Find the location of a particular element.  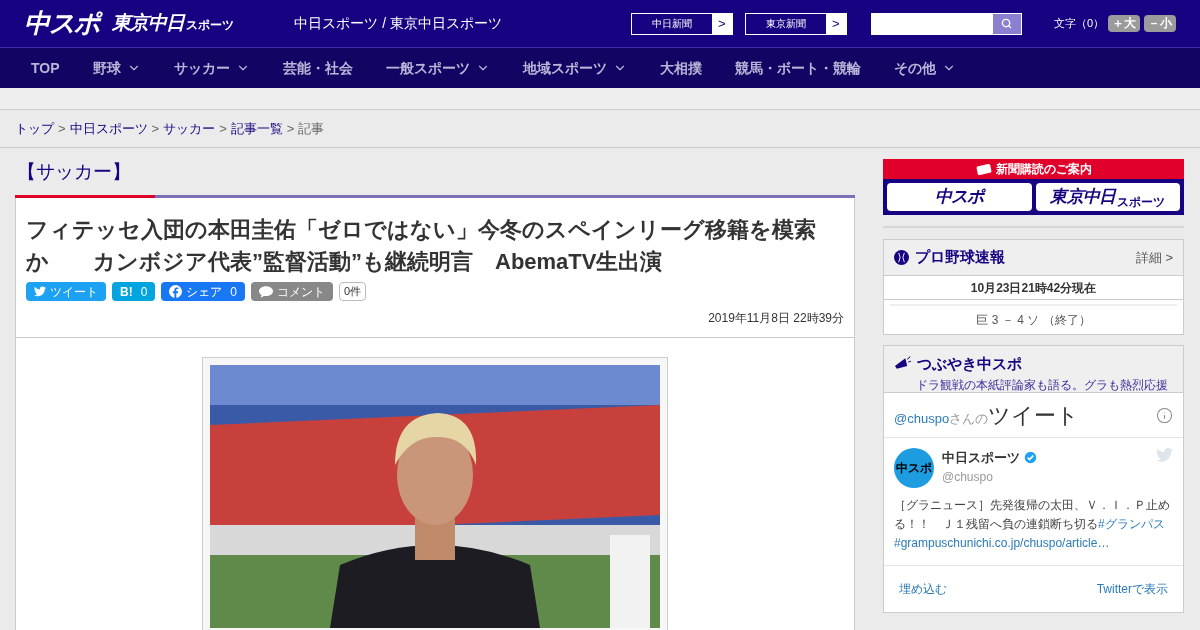

nav-item: 大相撲 is located at coordinates (680, 68).